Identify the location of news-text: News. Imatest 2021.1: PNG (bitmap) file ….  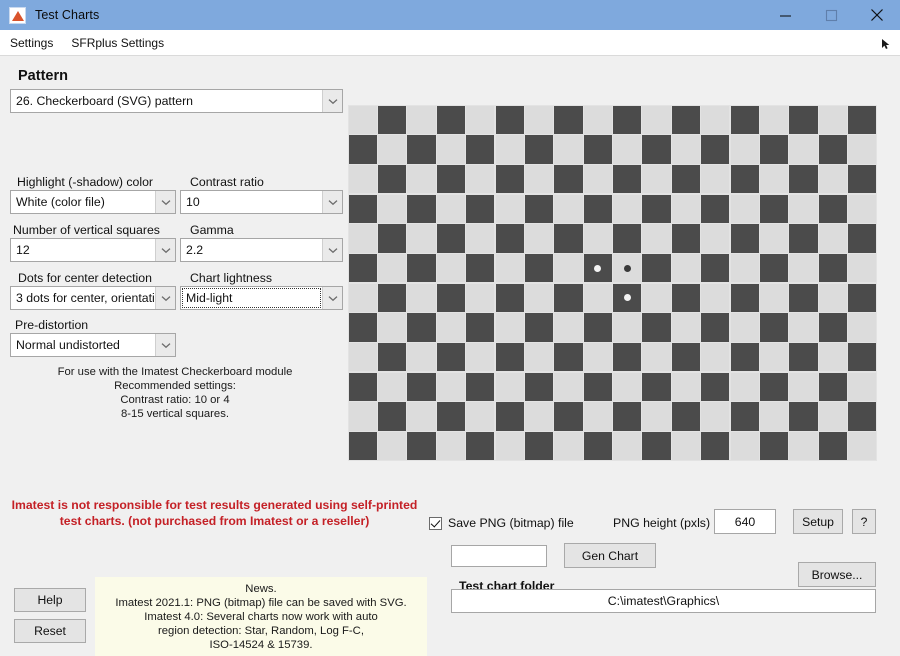
(261, 617).